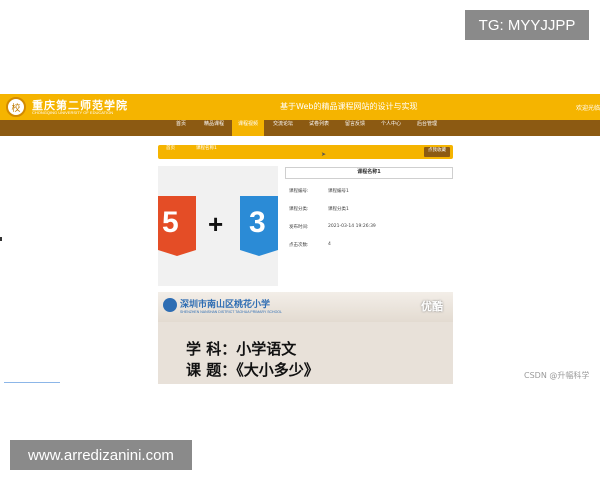 The width and height of the screenshot is (600, 480). What do you see at coordinates (241, 349) in the screenshot?
I see `video-subject-line: 学 科：小学语文` at bounding box center [241, 349].